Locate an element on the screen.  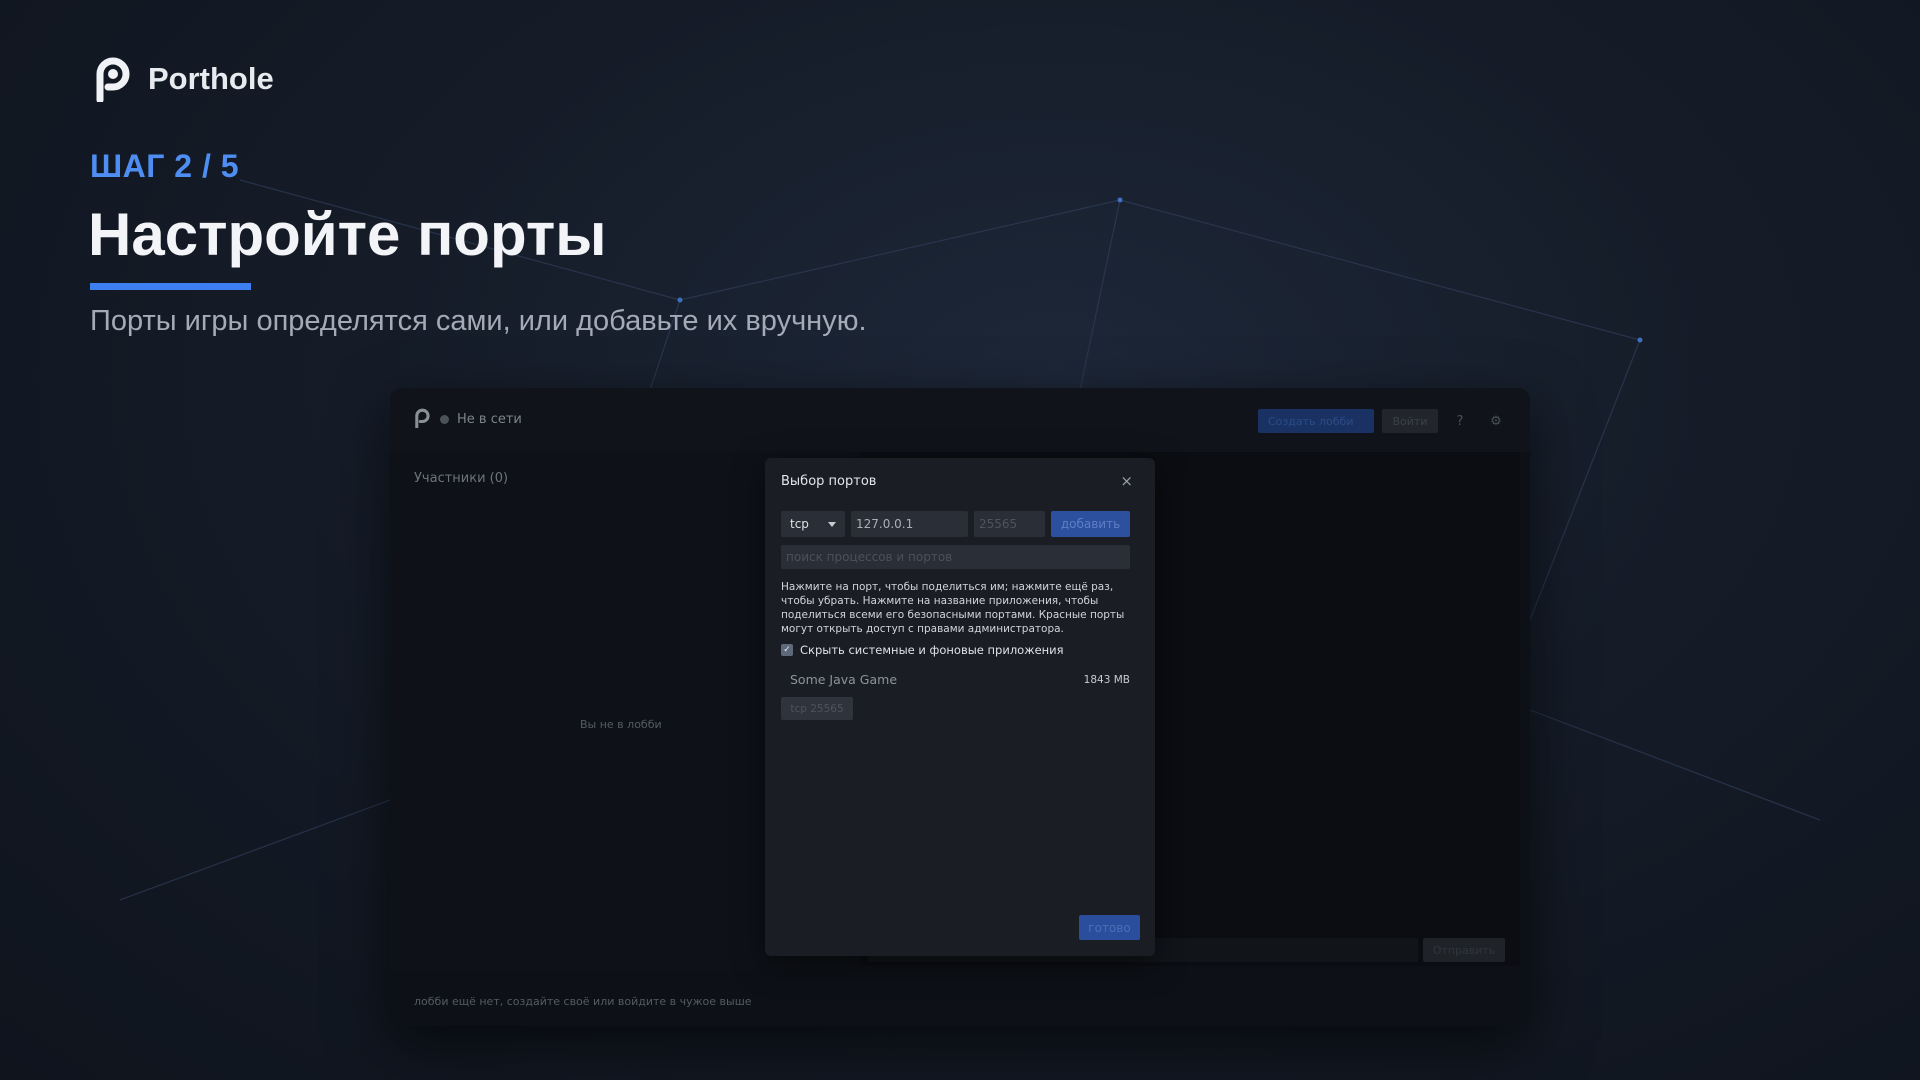
app-list-item: Some Java Game 1843 MB is located at coordinates (960, 679).